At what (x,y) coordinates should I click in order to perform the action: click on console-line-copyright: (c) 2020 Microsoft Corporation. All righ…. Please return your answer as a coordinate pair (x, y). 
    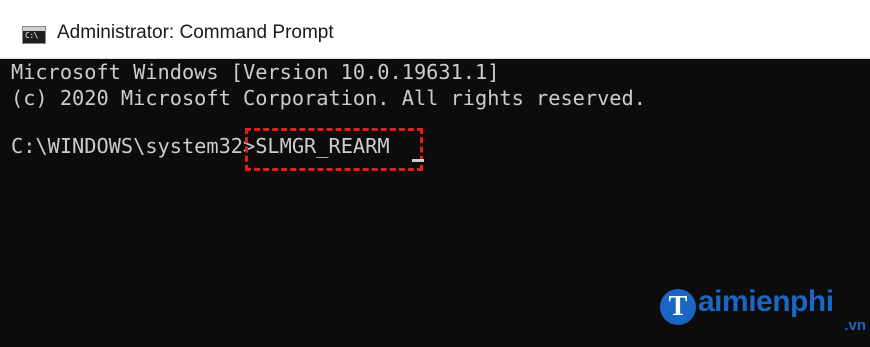
    Looking at the image, I should click on (328, 98).